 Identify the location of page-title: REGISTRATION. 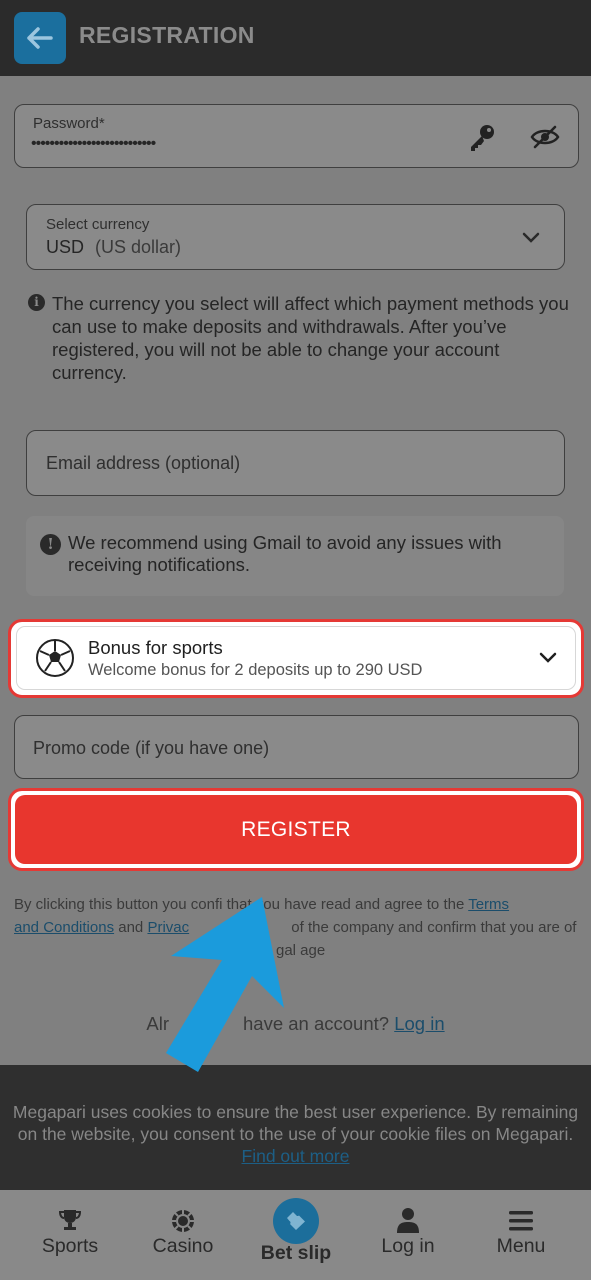
(167, 35).